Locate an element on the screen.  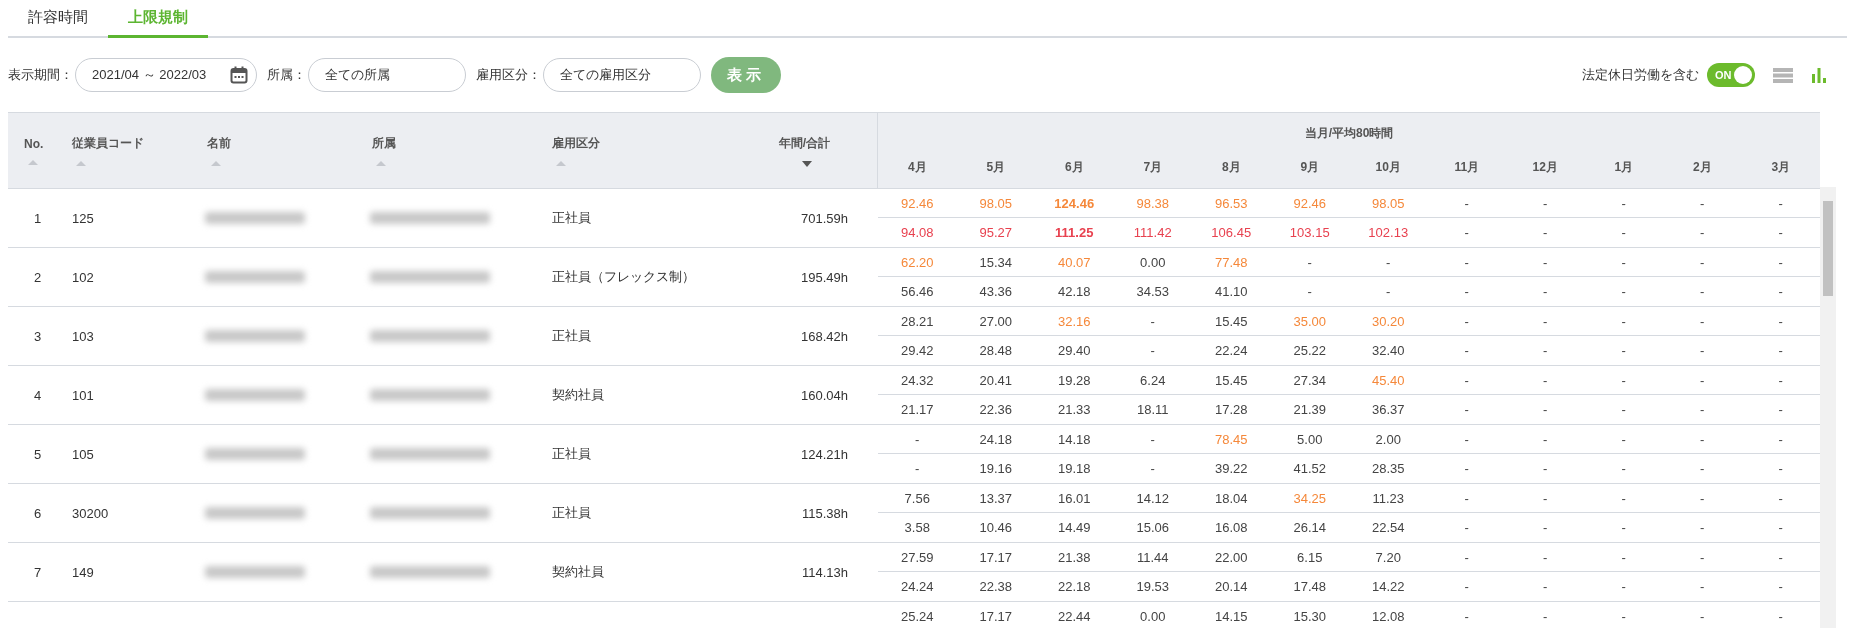
hours-cell-text: 22.38 is located at coordinates (995, 587).